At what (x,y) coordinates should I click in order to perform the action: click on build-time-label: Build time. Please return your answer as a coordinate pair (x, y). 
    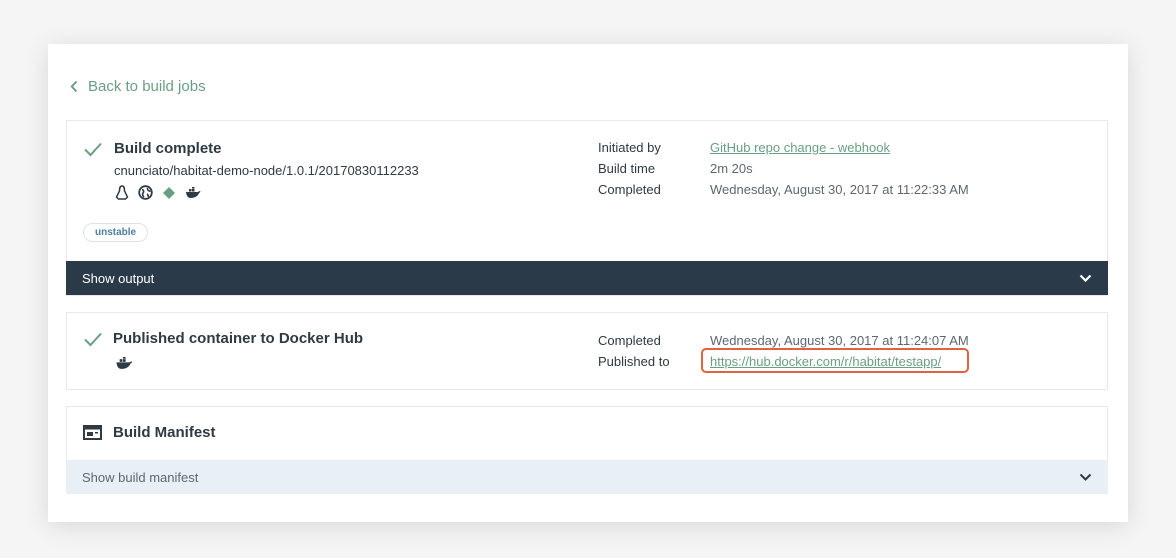
    Looking at the image, I should click on (627, 168).